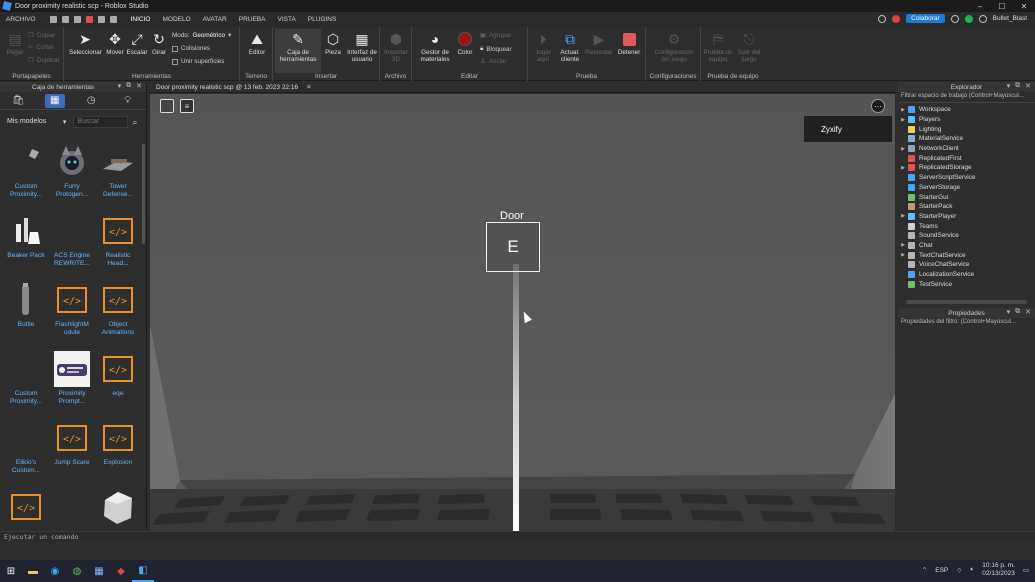 This screenshot has width=1035, height=582. Describe the element at coordinates (159, 44) in the screenshot. I see `rotate-button: ↻ Girar` at that location.